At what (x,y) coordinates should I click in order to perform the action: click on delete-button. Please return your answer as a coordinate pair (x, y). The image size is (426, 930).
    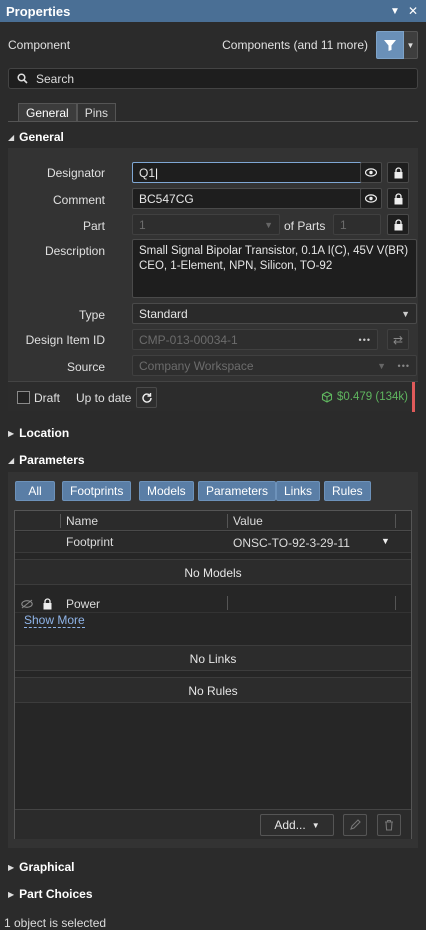
    Looking at the image, I should click on (389, 825).